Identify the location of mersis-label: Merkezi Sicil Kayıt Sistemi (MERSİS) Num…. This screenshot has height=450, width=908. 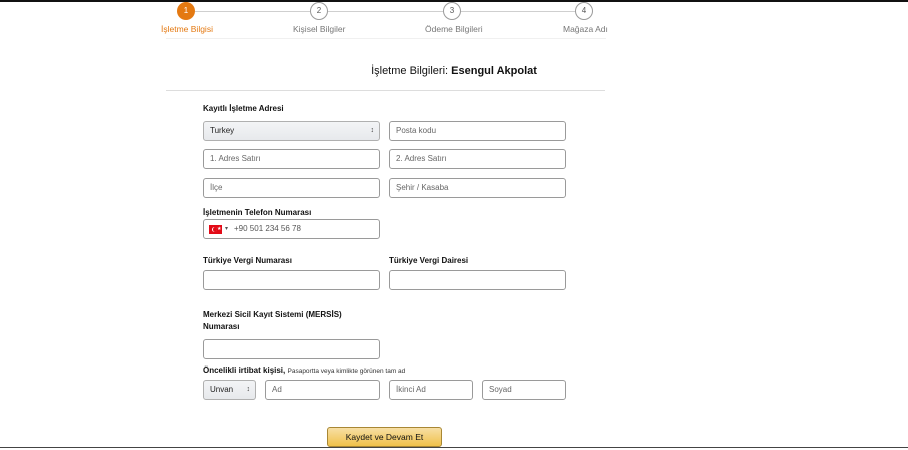
(272, 321).